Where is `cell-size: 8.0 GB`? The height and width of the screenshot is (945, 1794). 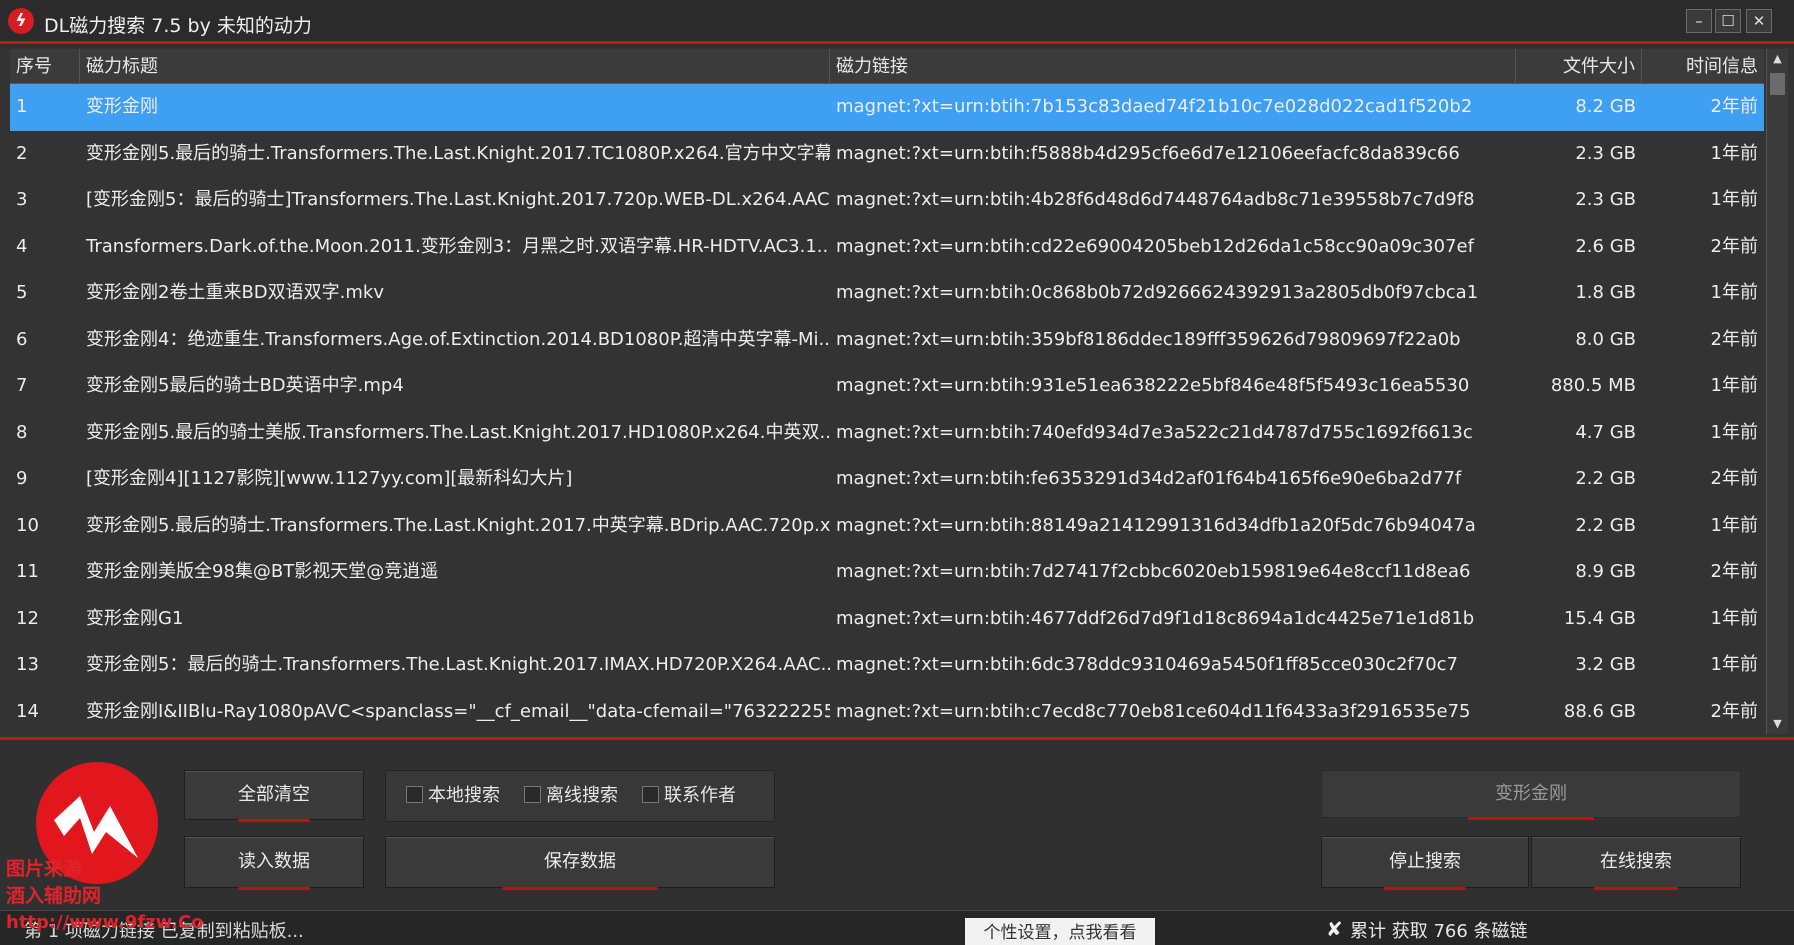
cell-size: 8.0 GB is located at coordinates (1605, 339).